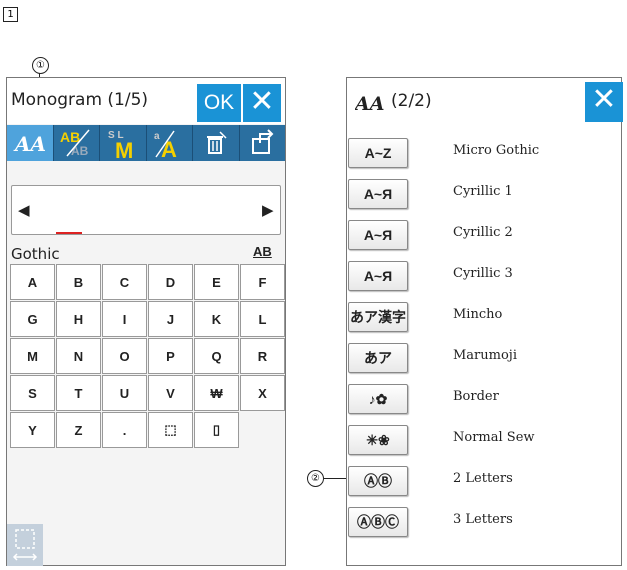  What do you see at coordinates (124, 319) in the screenshot?
I see `key: I` at bounding box center [124, 319].